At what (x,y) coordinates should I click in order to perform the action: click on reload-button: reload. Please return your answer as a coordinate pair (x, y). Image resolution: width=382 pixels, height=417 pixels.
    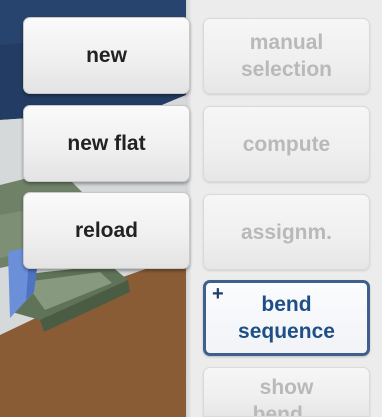
    Looking at the image, I should click on (106, 230).